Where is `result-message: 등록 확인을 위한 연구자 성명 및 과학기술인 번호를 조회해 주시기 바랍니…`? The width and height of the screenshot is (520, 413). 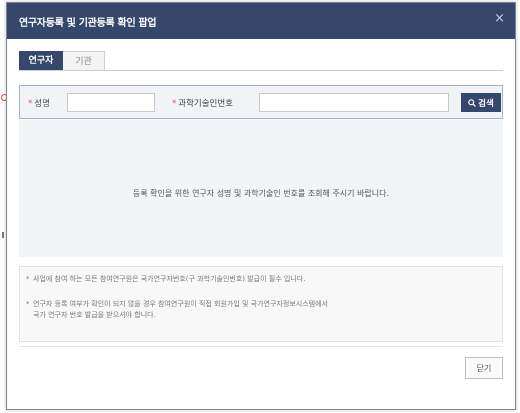
result-message: 등록 확인을 위한 연구자 성명 및 과학기술인 번호를 조회해 주시기 바랍니… is located at coordinates (261, 193).